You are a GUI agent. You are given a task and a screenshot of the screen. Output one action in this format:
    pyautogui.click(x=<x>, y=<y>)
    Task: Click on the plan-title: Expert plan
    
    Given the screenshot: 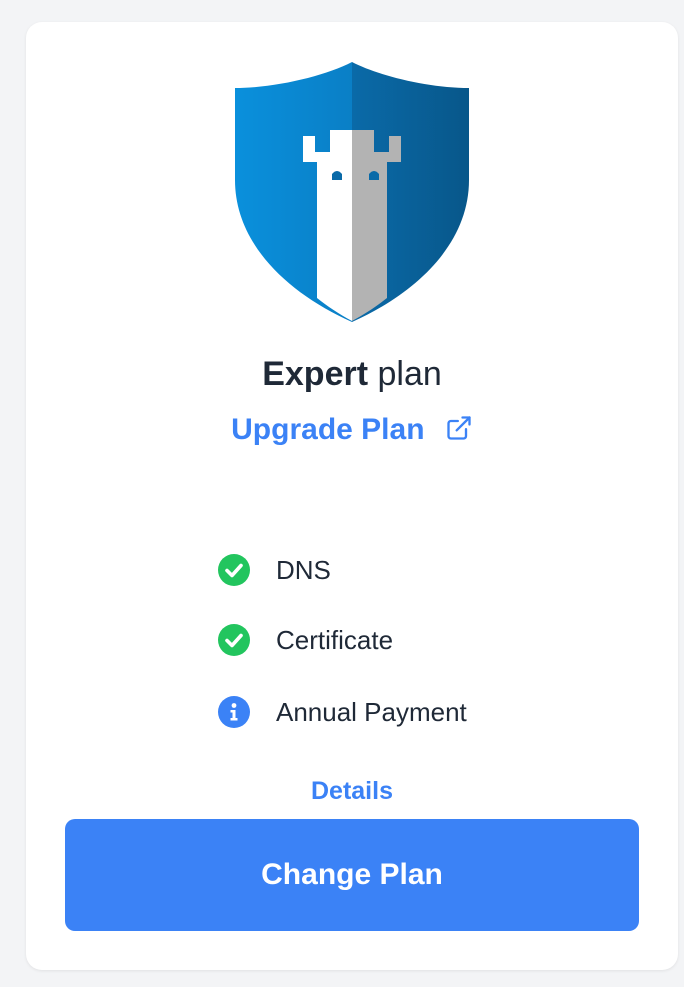 What is the action you would take?
    pyautogui.click(x=352, y=374)
    